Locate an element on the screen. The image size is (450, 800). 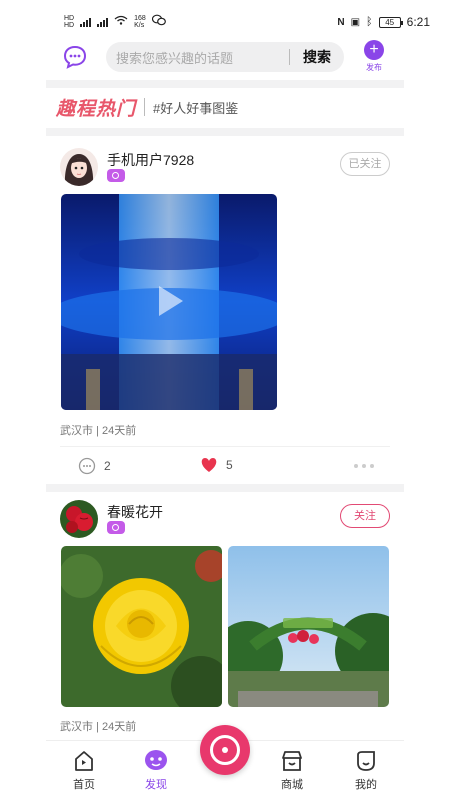
discover-icon is located at coordinates (156, 760).